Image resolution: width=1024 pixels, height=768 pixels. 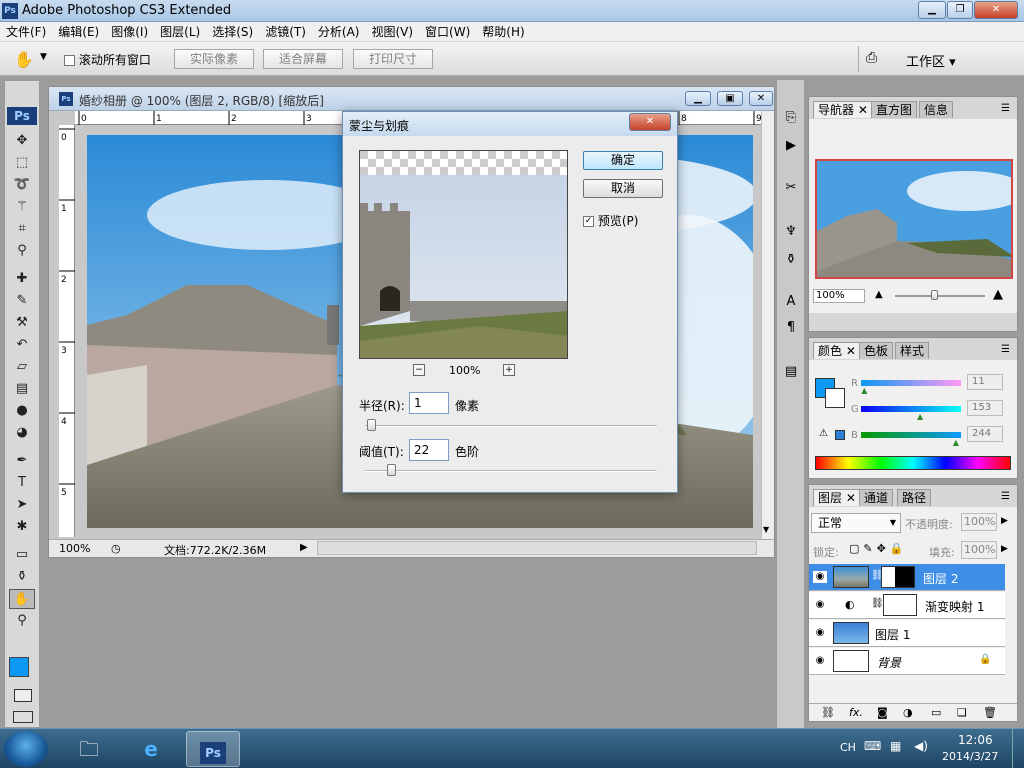 I want to click on opacity-arrow-icon: ▶, so click(x=1004, y=521).